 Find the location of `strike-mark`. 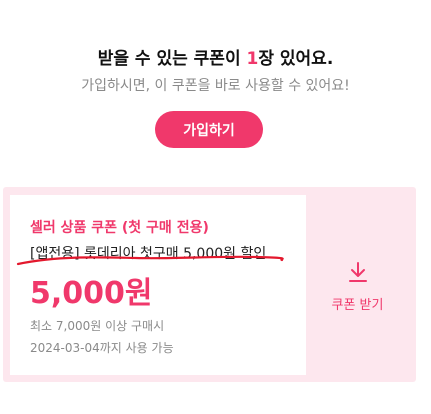

strike-mark is located at coordinates (150, 260).